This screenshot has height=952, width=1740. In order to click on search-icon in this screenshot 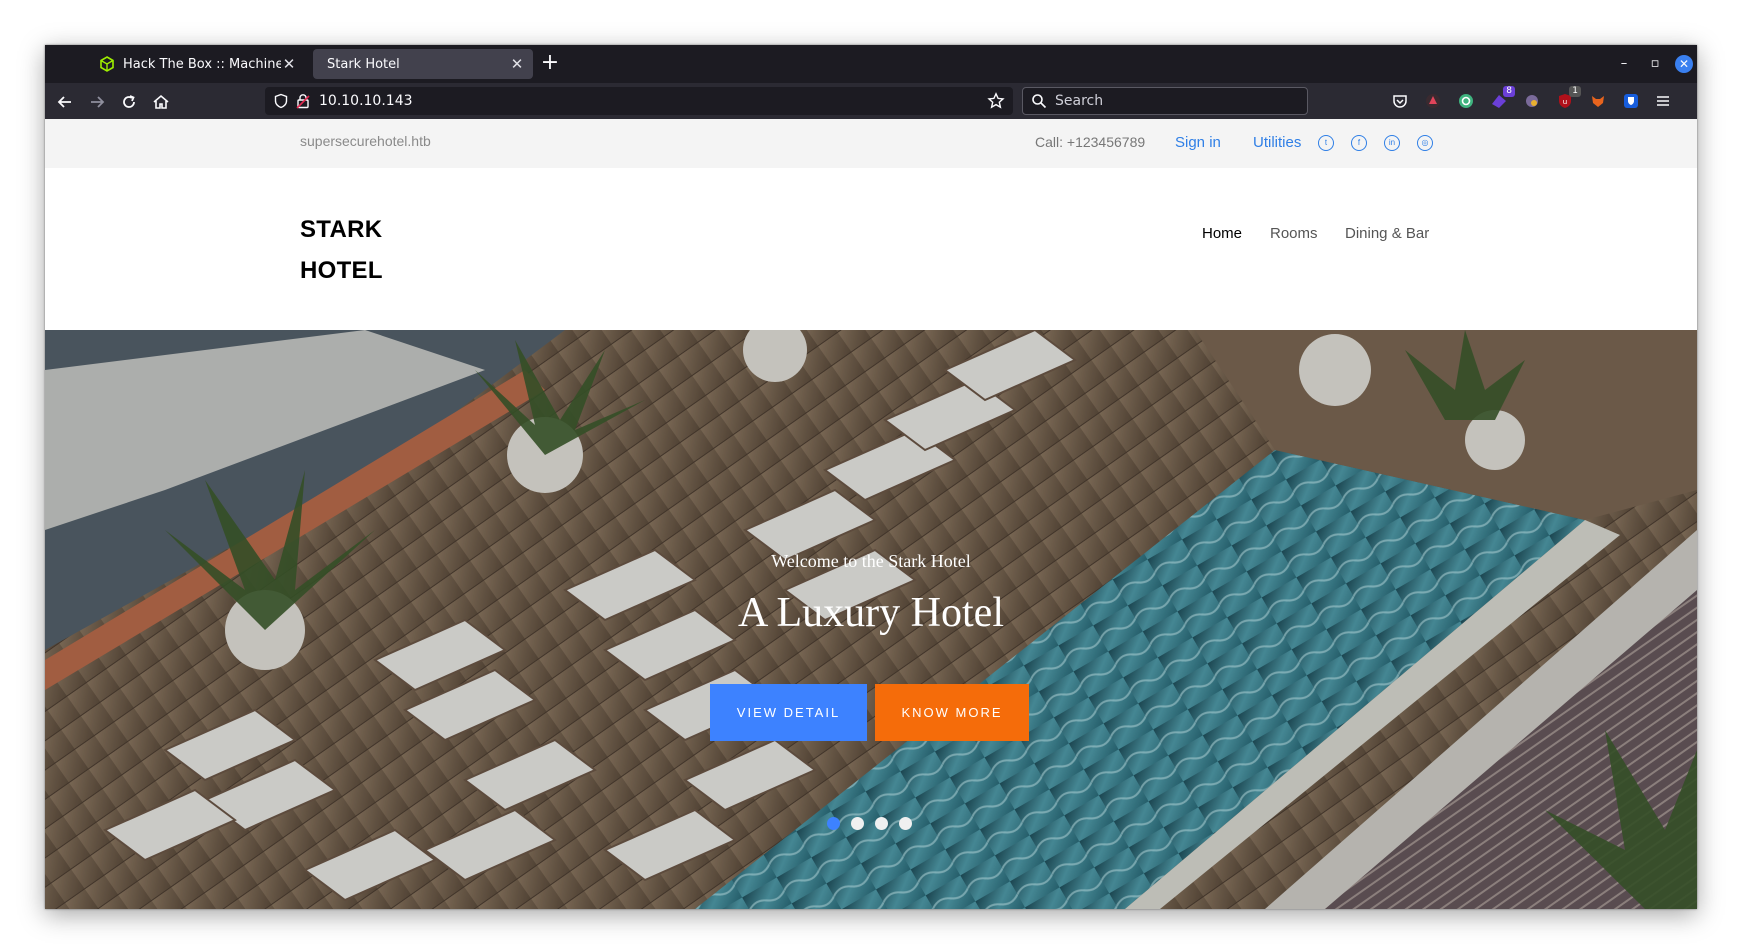, I will do `click(1039, 101)`.